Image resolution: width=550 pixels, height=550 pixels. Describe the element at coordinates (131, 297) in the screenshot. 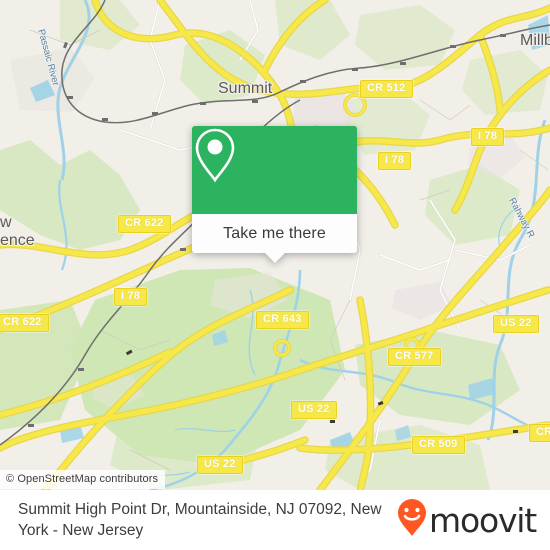

I see `road-shield-i-78-c: I 78` at that location.